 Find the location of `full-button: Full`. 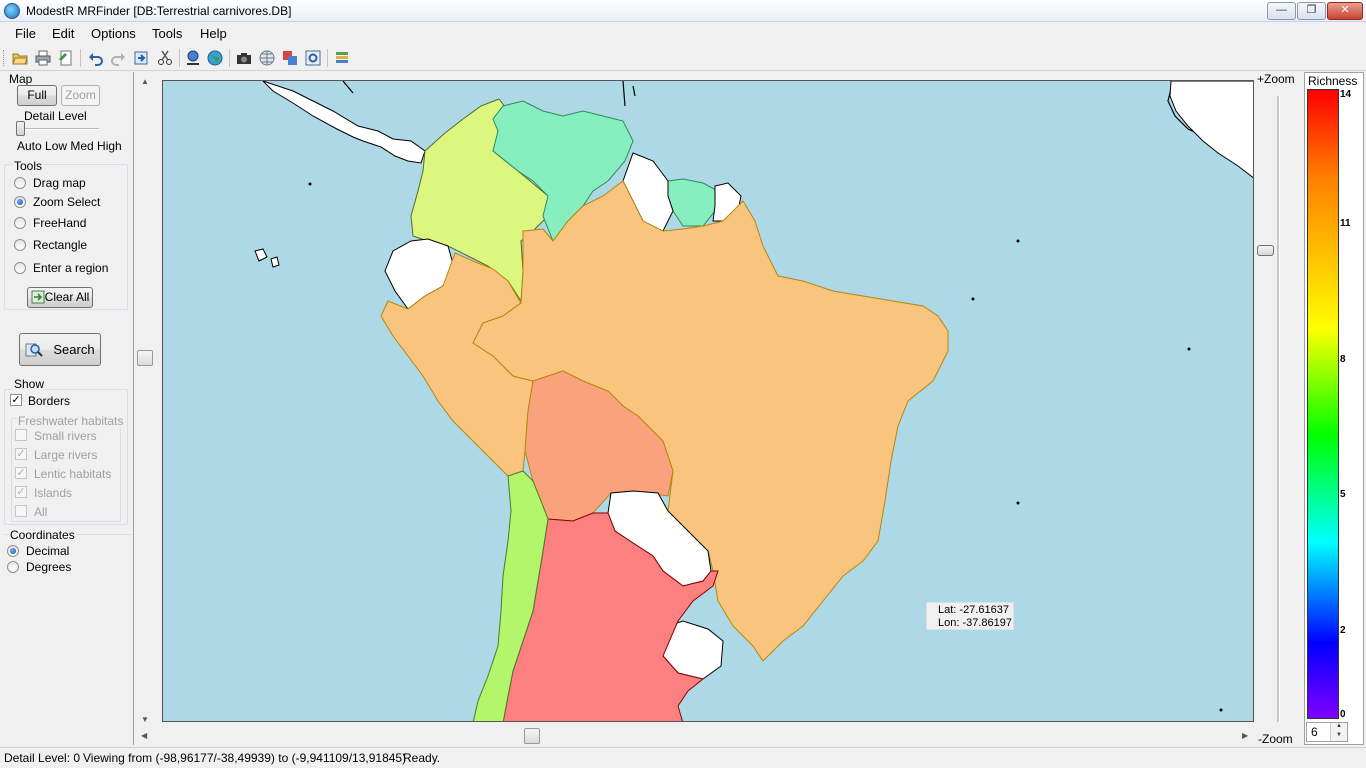

full-button: Full is located at coordinates (37, 95).